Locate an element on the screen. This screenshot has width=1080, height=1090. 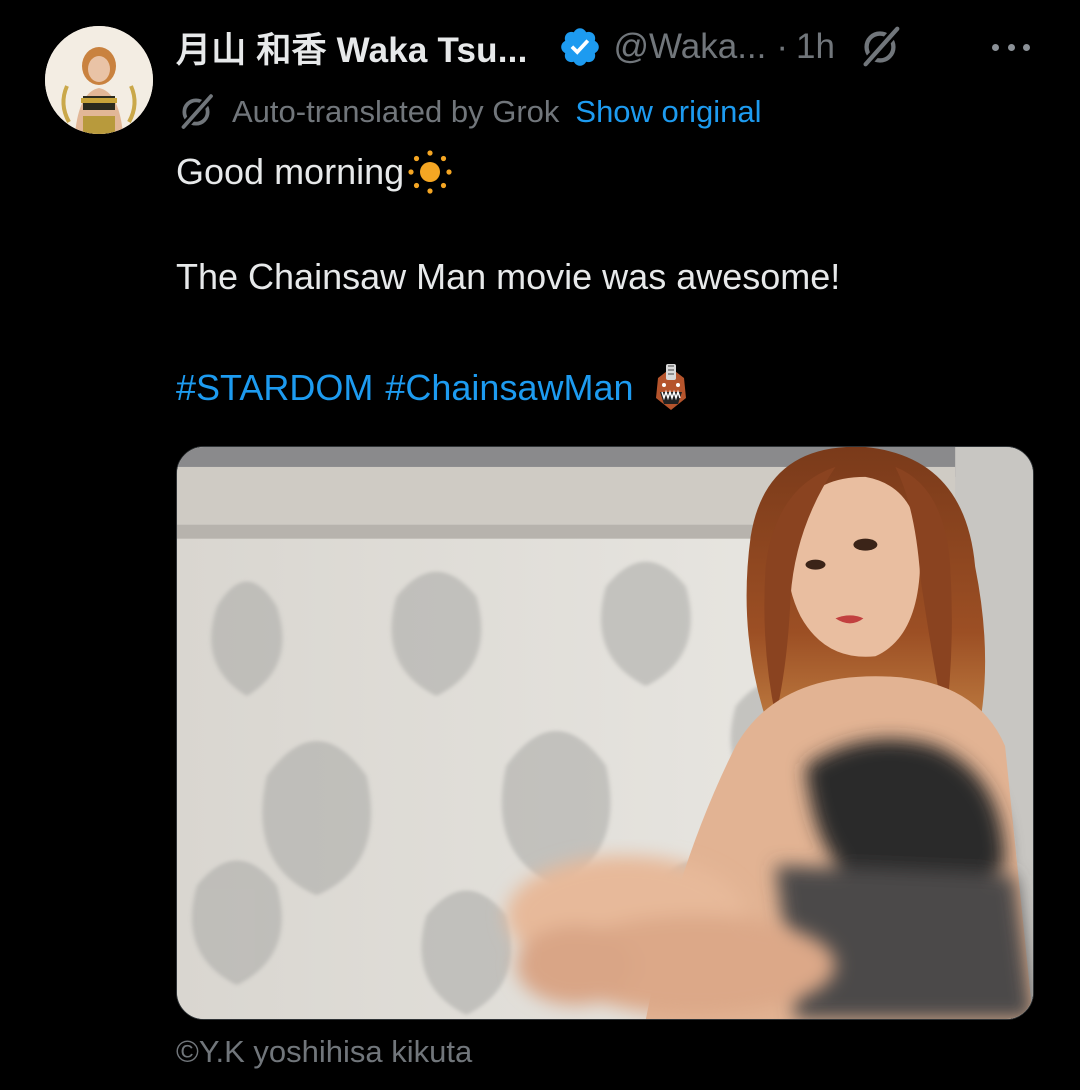
grok-translate-icon is located at coordinates (196, 112).